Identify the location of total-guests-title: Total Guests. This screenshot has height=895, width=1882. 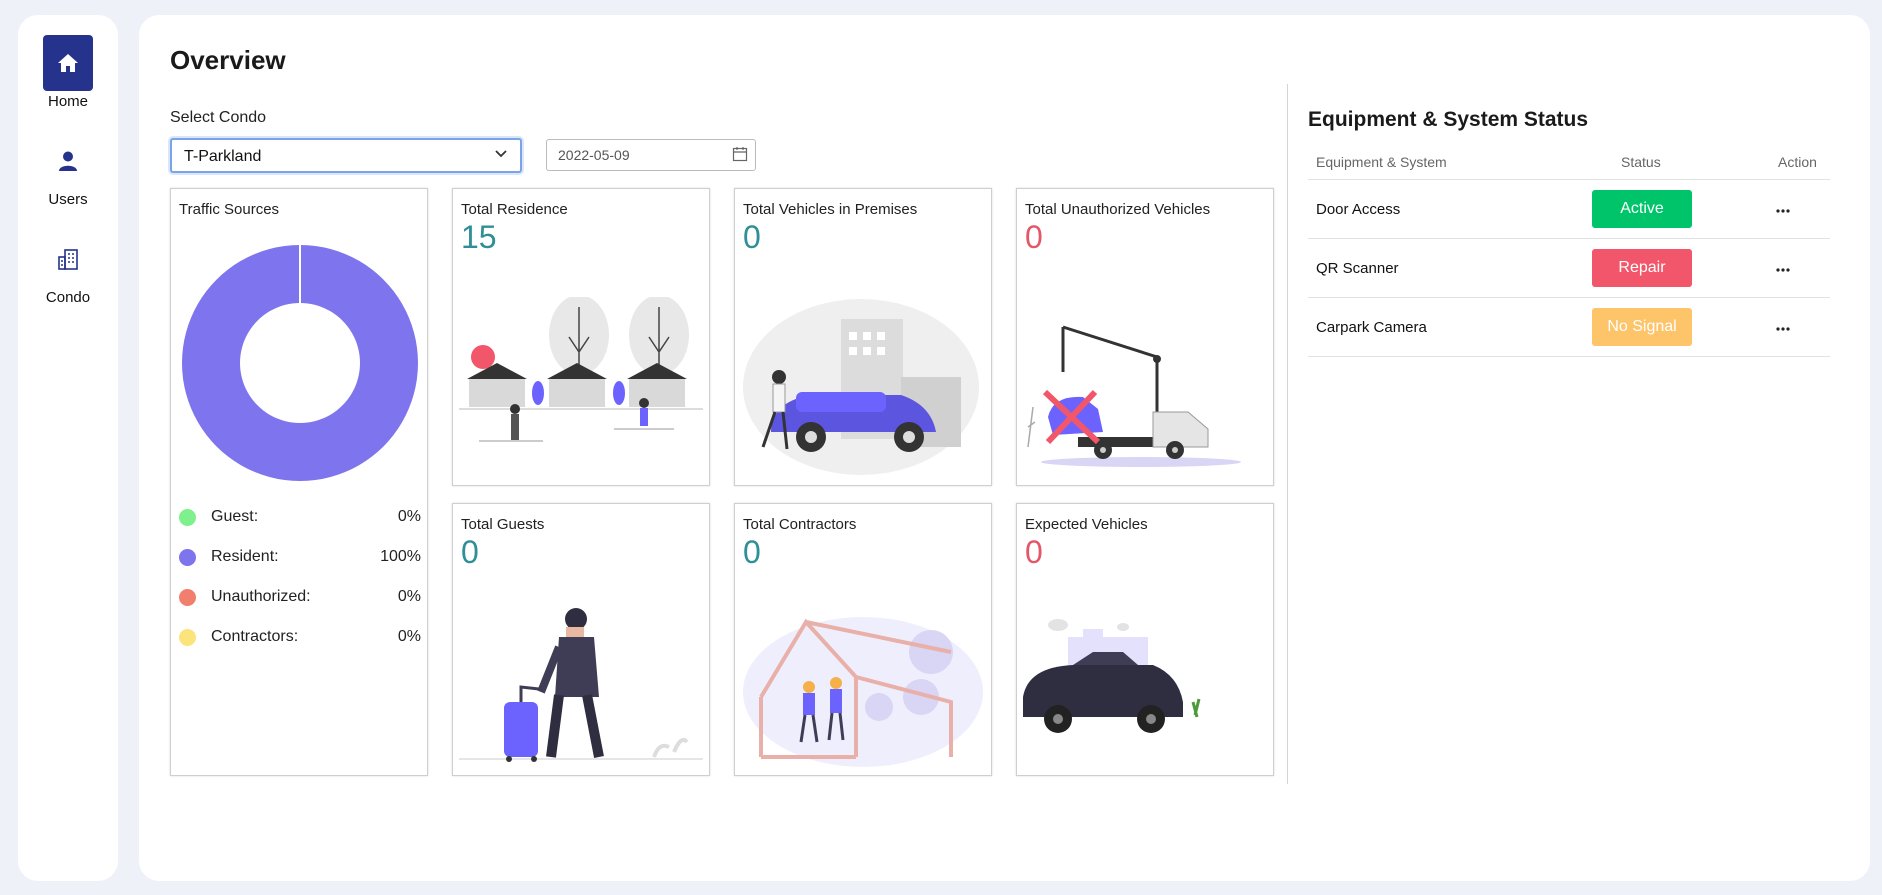
(503, 524).